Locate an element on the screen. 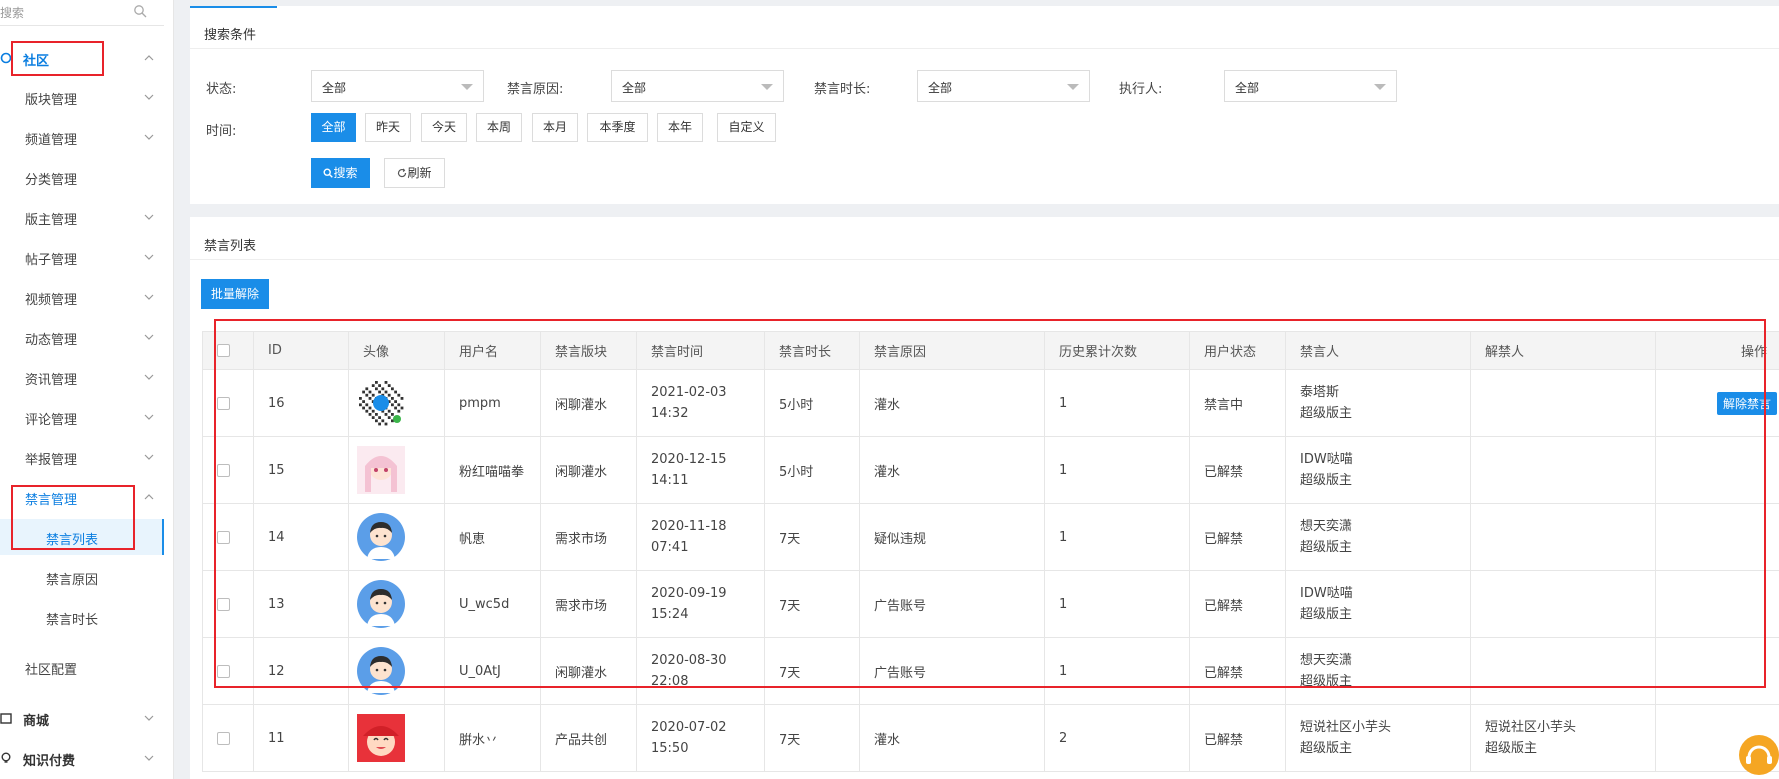 The height and width of the screenshot is (779, 1779). select-all-cell is located at coordinates (228, 350).